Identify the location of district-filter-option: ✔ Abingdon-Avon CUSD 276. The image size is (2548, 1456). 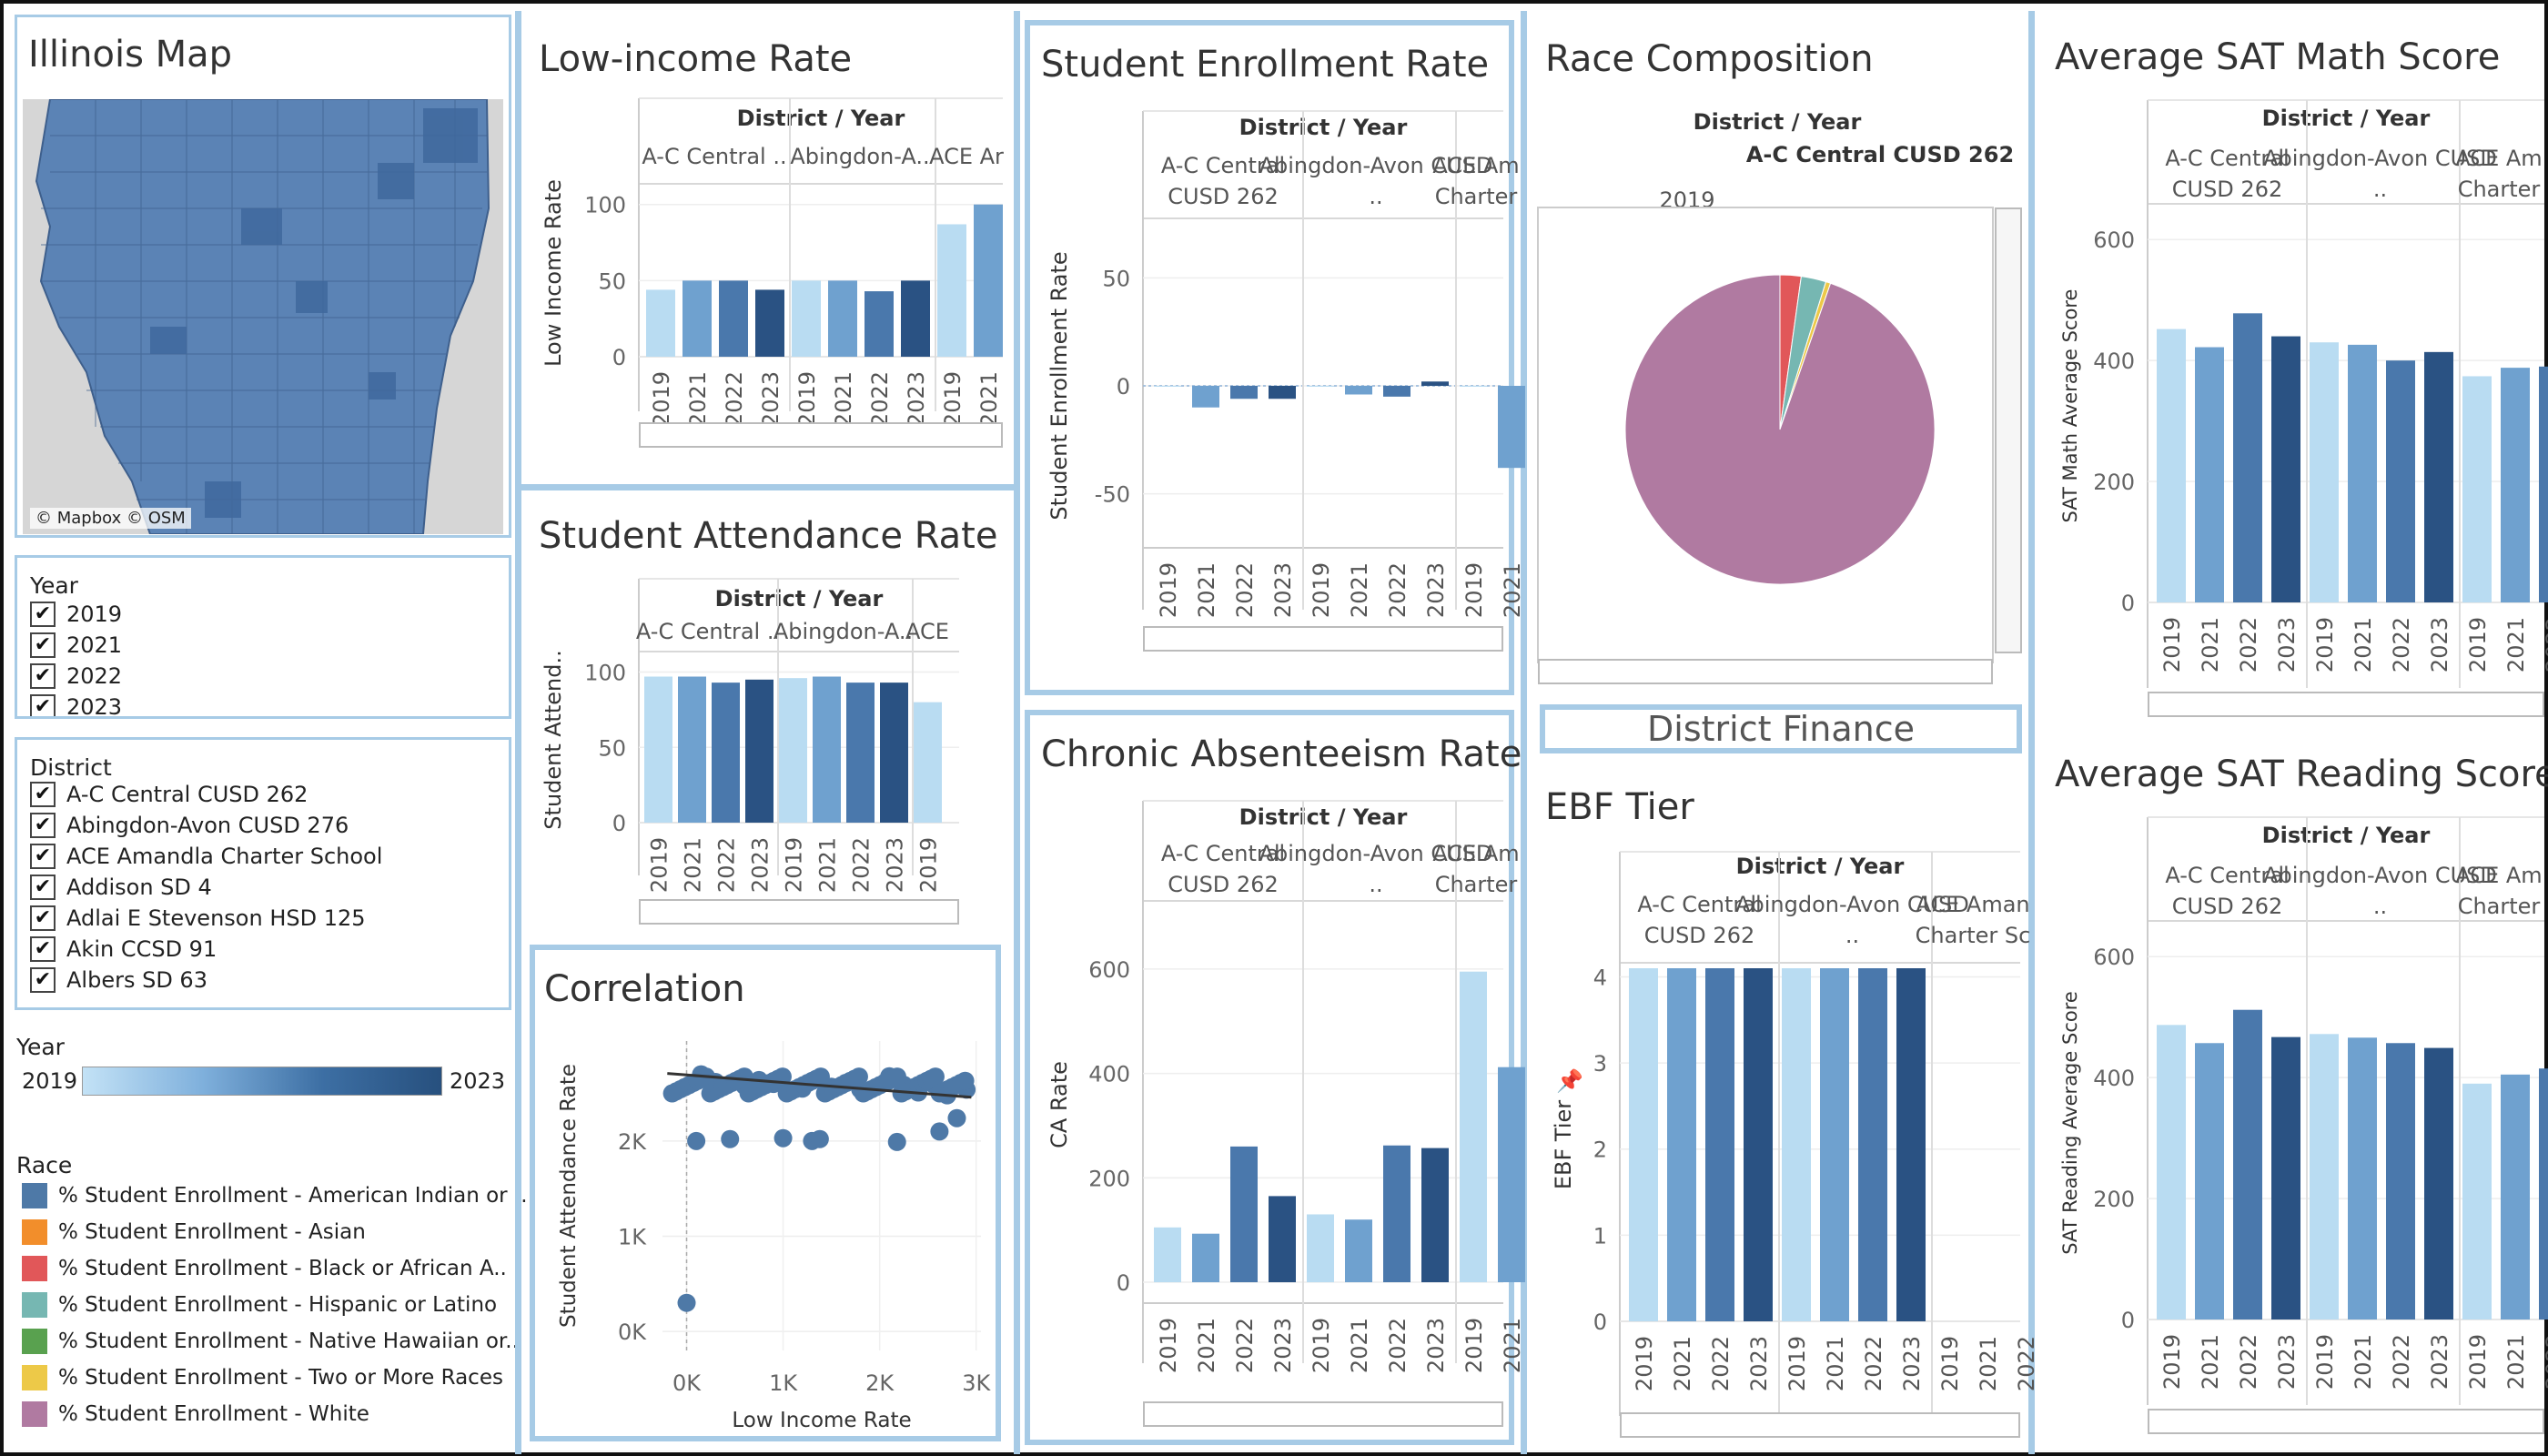
(189, 826).